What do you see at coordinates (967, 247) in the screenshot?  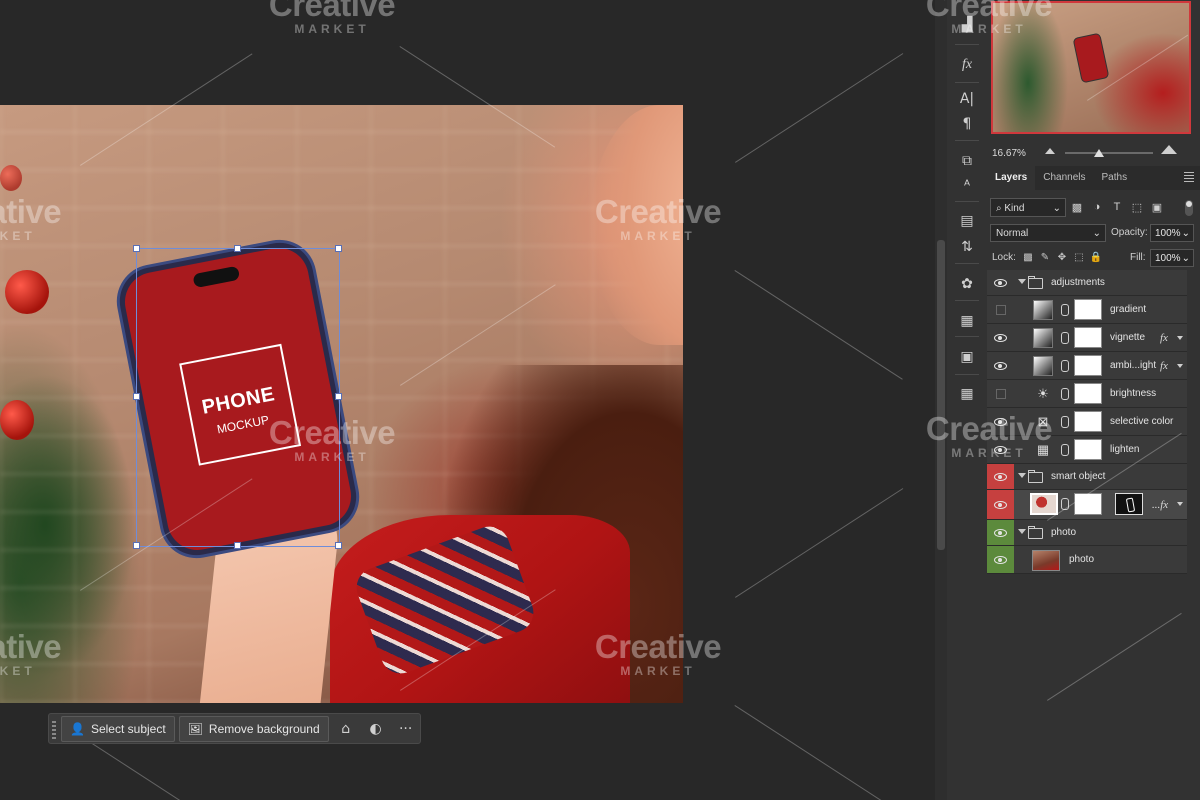 I see `tool-presets-icon: ⇅` at bounding box center [967, 247].